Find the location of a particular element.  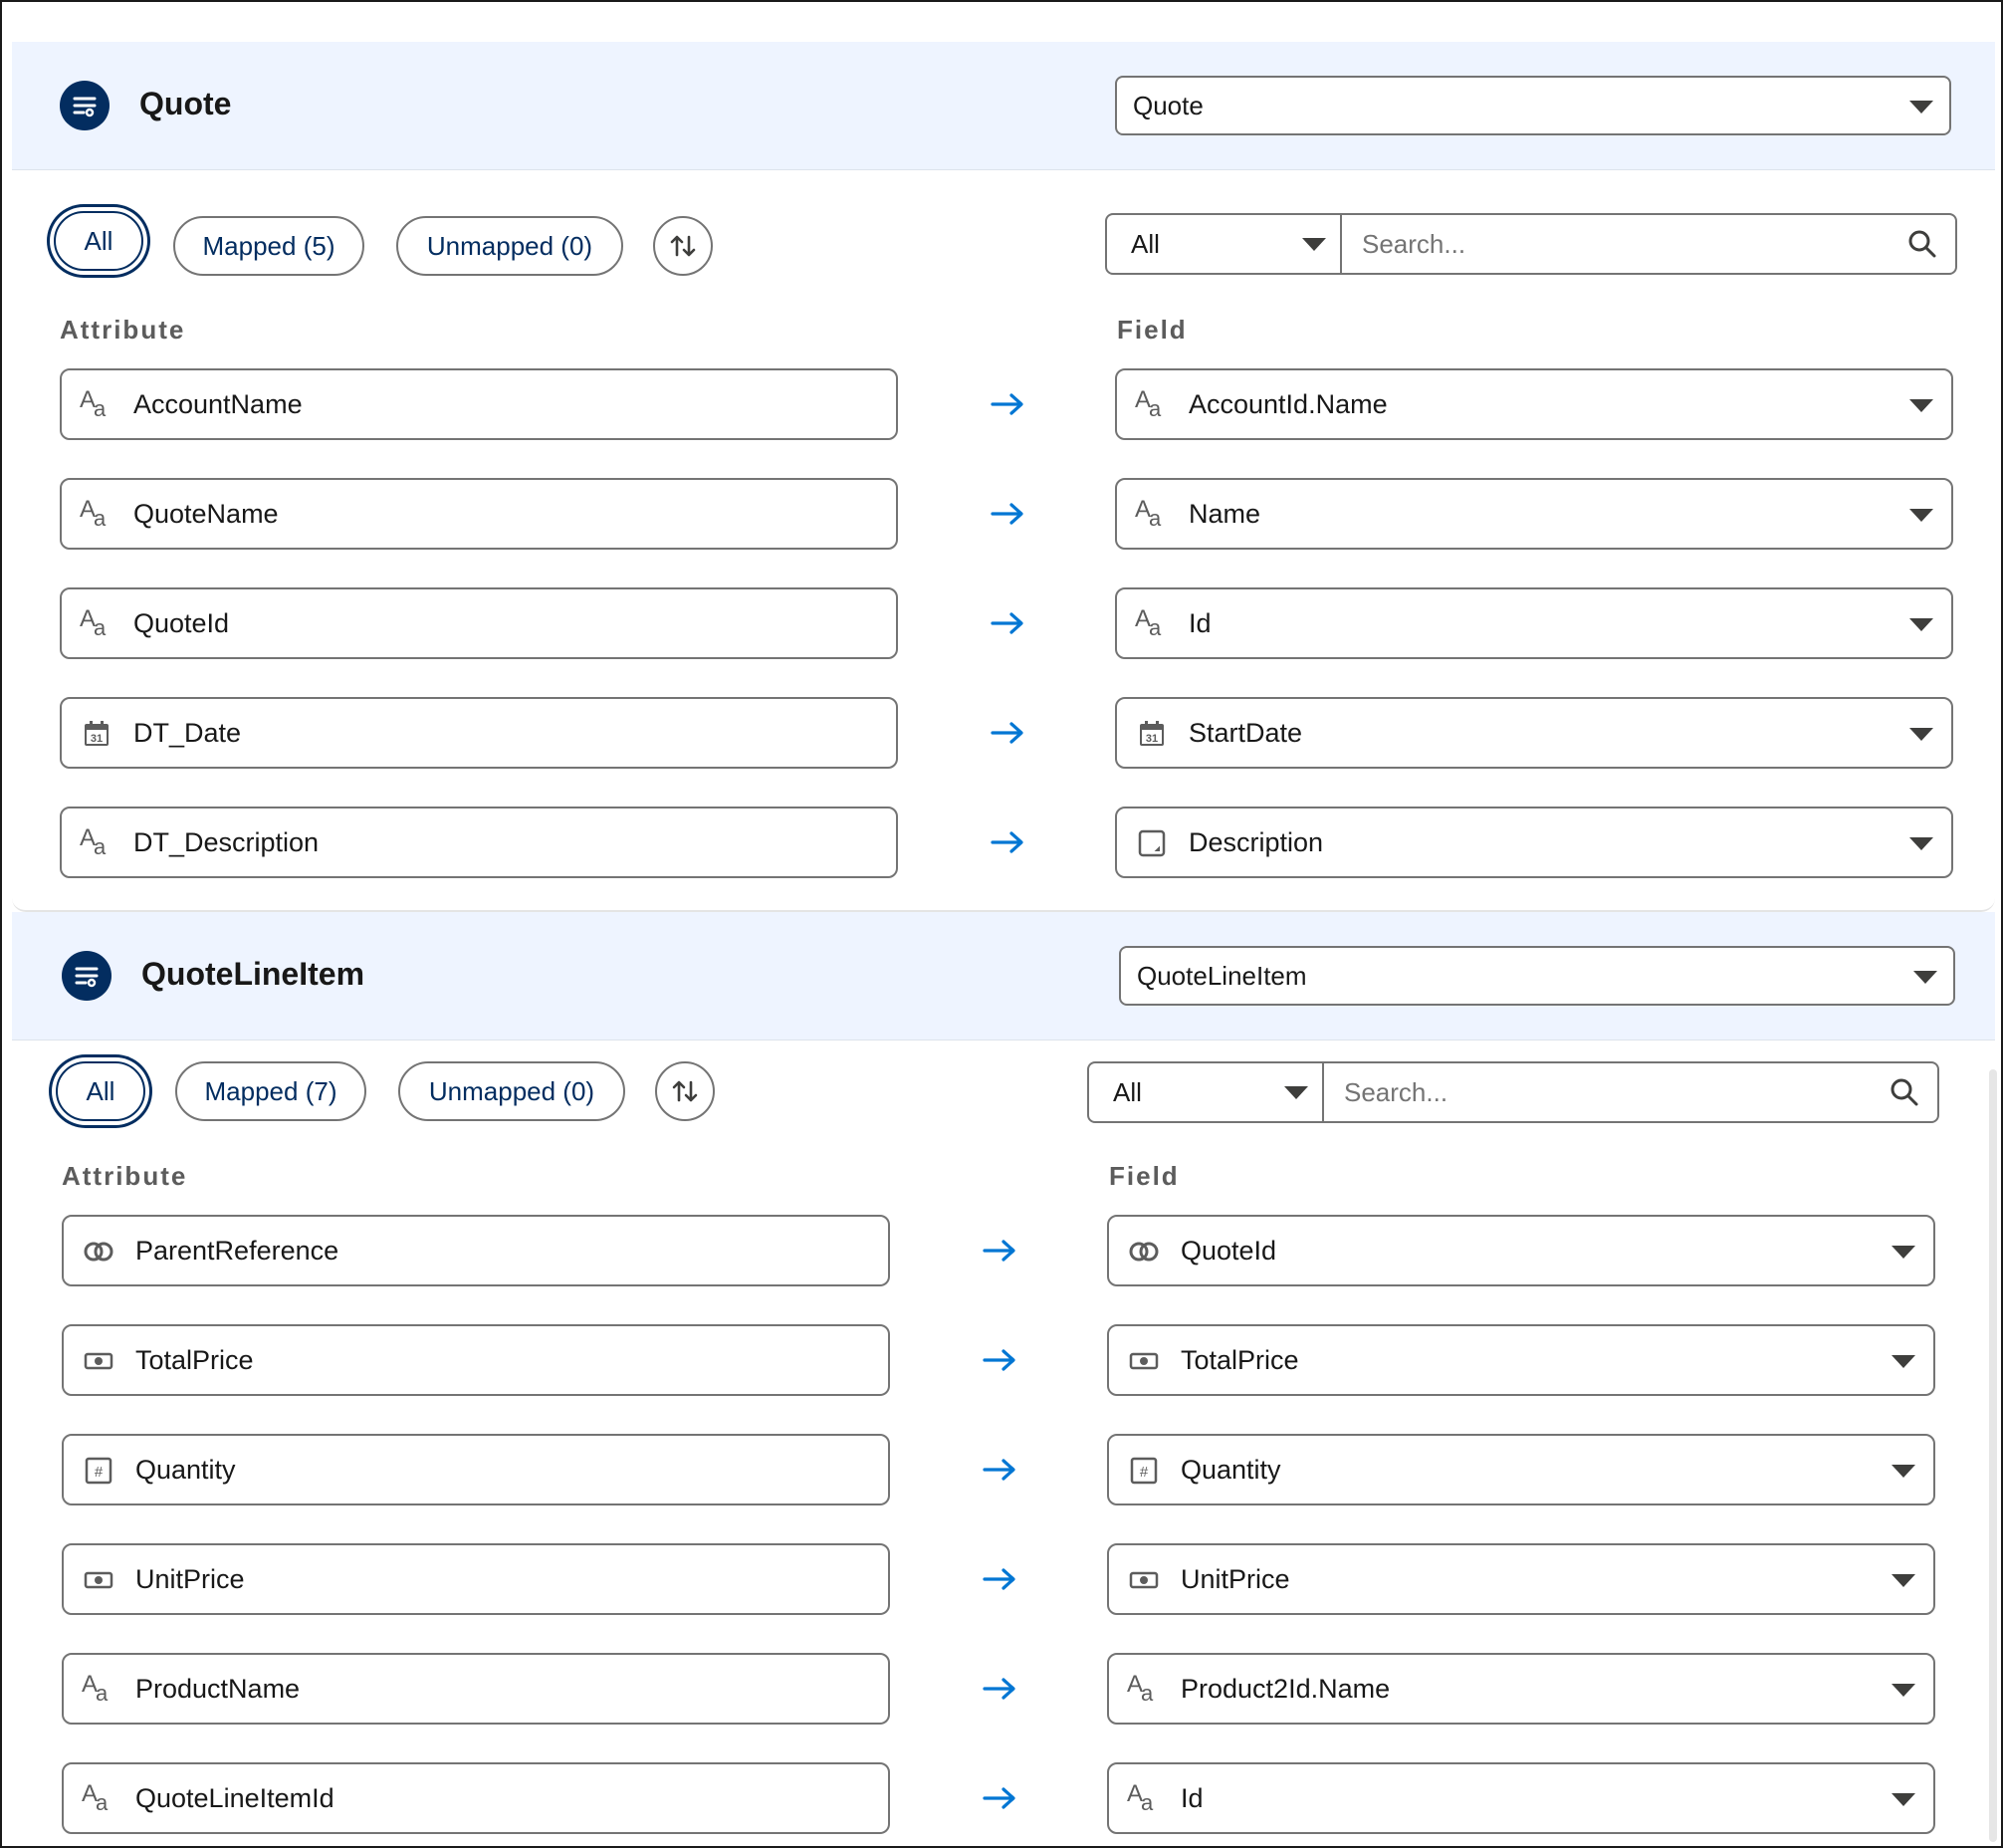

field-select: # Quantity is located at coordinates (1521, 1469).